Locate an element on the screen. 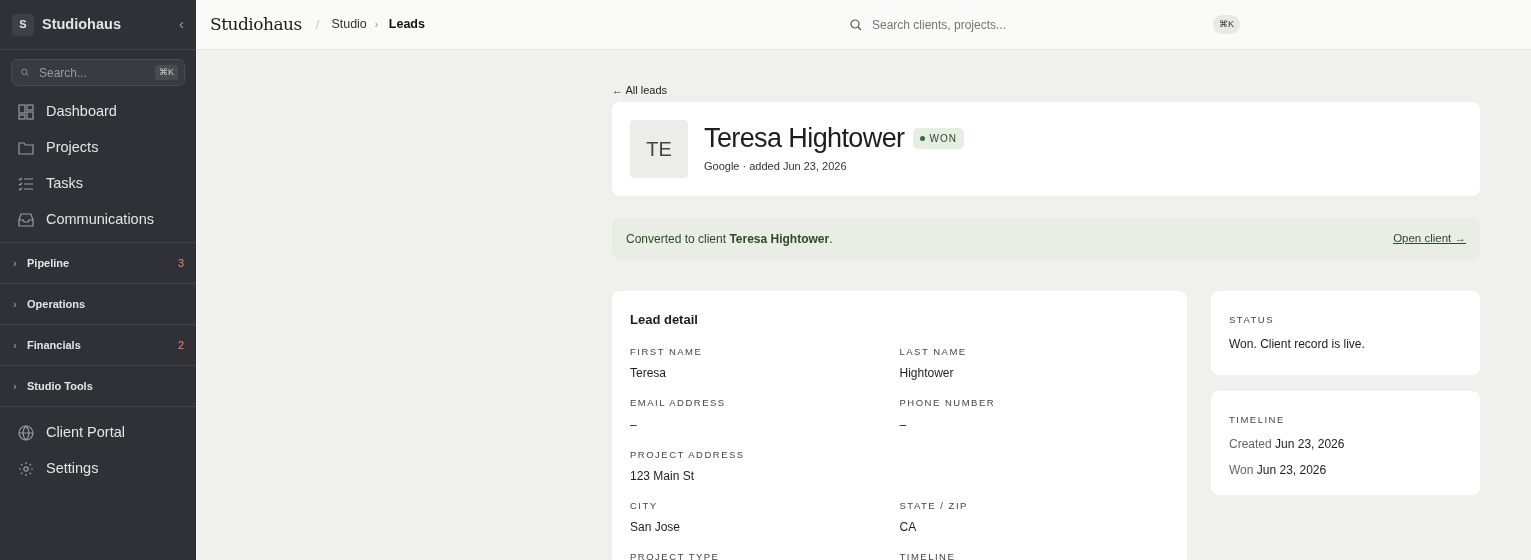 This screenshot has width=1531, height=560. nav-item: Dashboard is located at coordinates (98, 112).